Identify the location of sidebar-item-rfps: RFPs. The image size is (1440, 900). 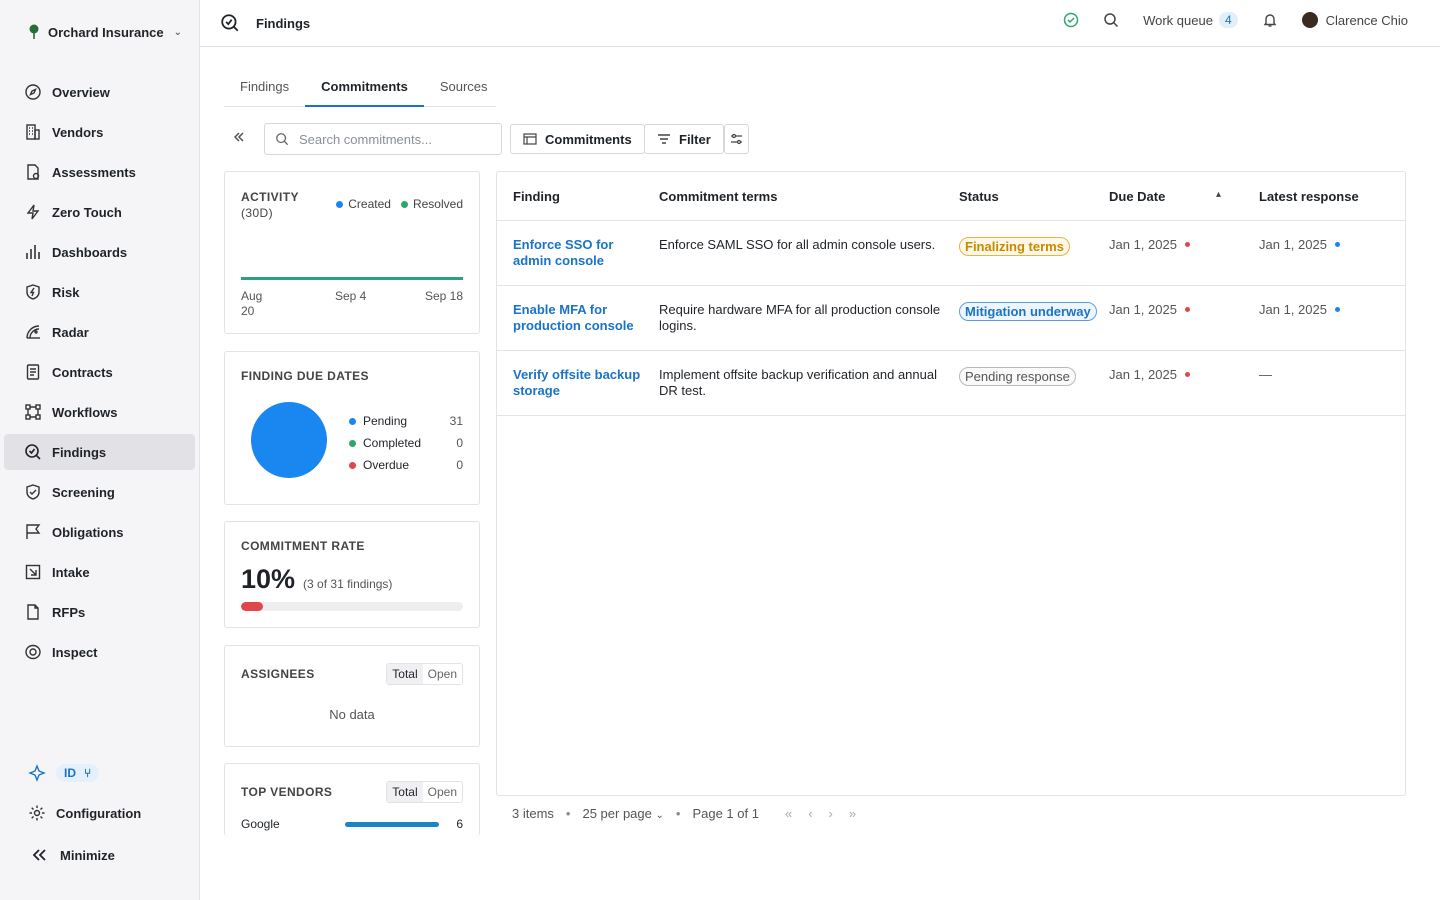
(99, 612).